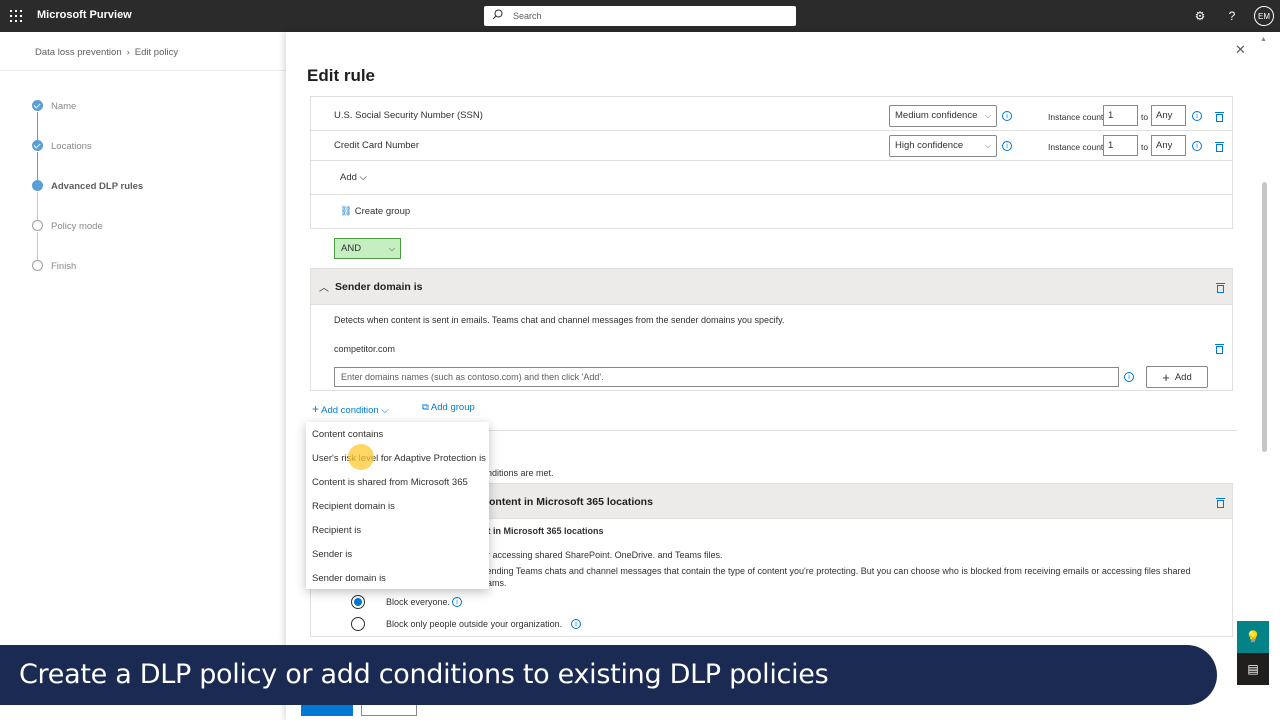 The height and width of the screenshot is (720, 1280). What do you see at coordinates (1240, 50) in the screenshot?
I see `close-icon: ✕` at bounding box center [1240, 50].